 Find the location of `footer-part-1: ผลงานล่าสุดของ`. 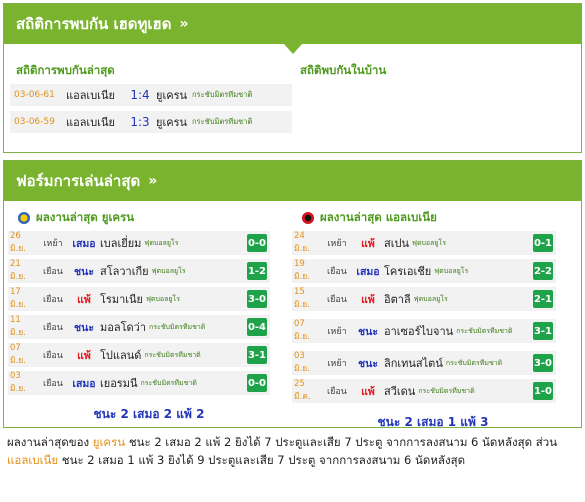

footer-part-1: ผลงานล่าสุดของ is located at coordinates (50, 442).